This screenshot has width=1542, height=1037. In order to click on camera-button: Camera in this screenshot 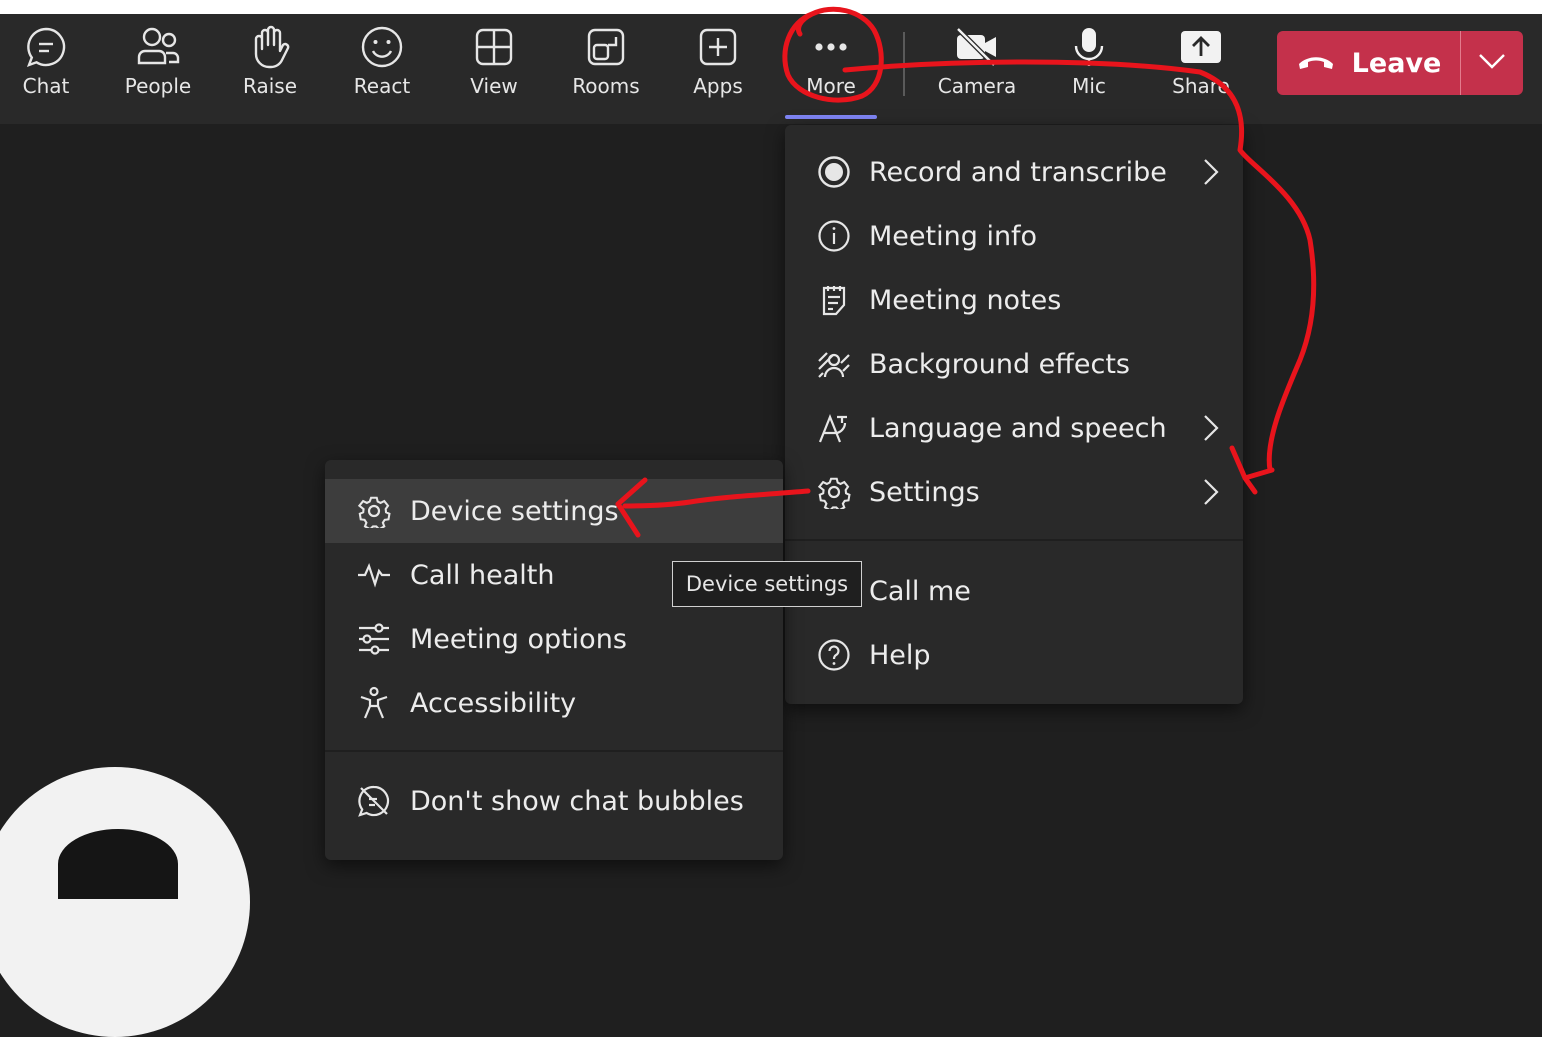, I will do `click(977, 64)`.